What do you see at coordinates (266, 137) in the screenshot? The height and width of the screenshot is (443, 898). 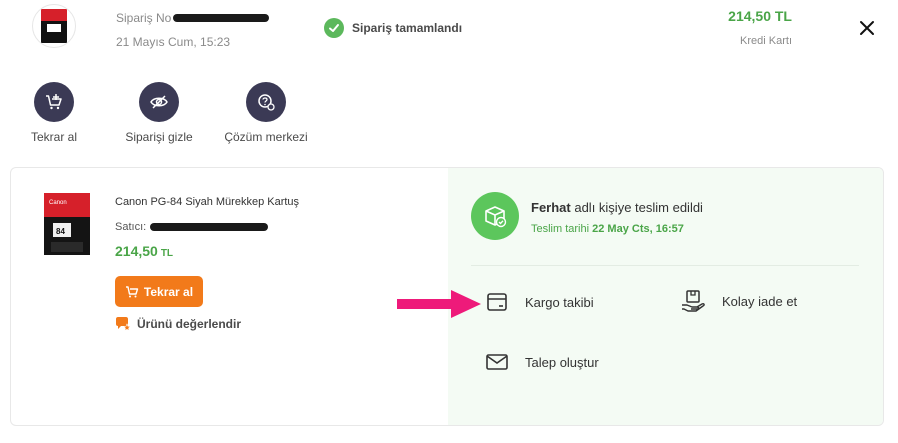 I see `help-center-action-label: Çözüm merkezi` at bounding box center [266, 137].